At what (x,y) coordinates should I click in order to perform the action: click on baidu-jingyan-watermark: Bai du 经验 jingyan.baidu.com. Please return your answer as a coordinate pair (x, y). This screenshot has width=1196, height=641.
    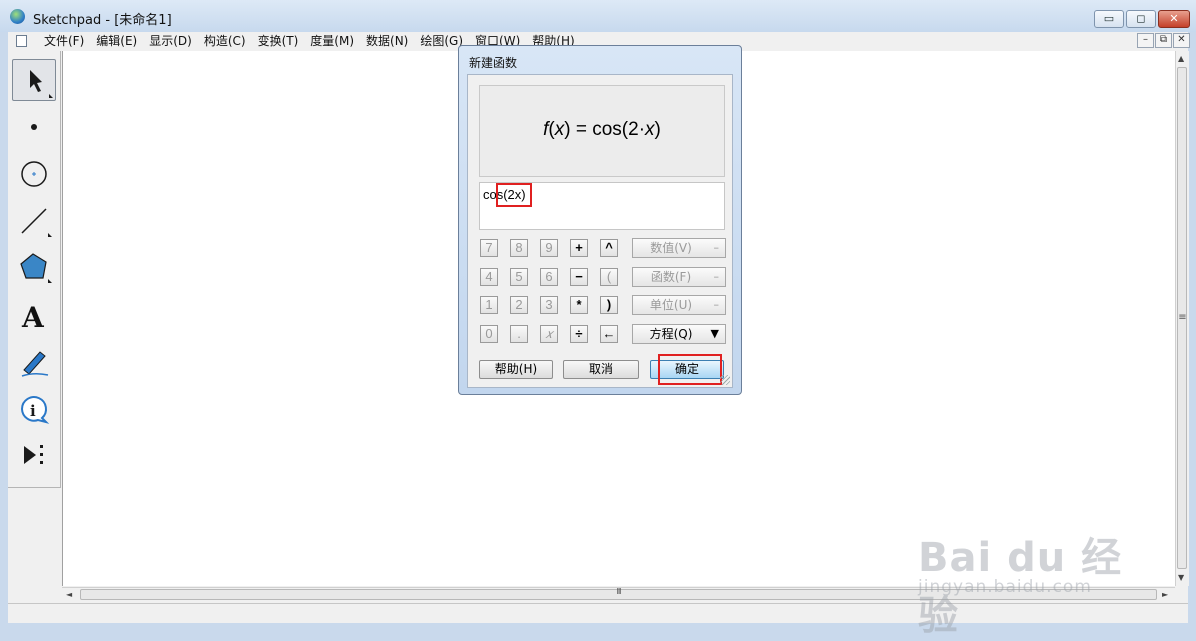
    Looking at the image, I should click on (1028, 572).